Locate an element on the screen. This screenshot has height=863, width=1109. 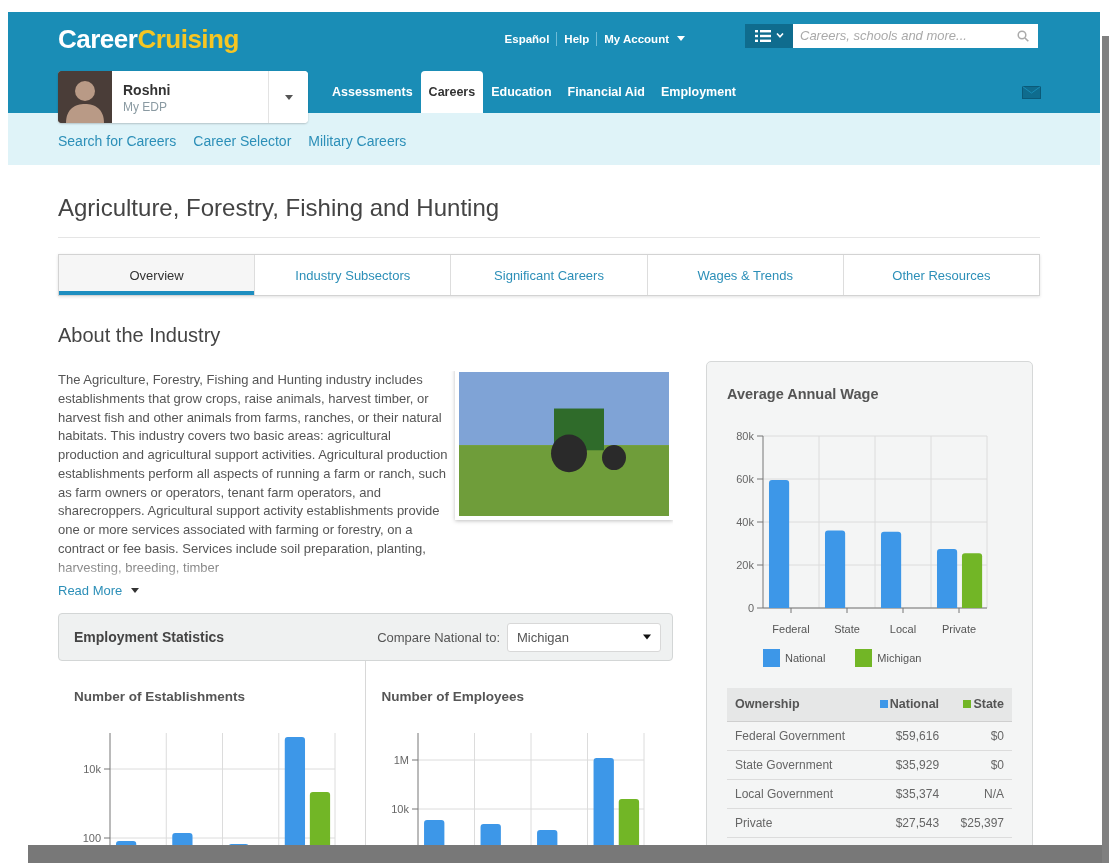
header-link: Español is located at coordinates (527, 38).